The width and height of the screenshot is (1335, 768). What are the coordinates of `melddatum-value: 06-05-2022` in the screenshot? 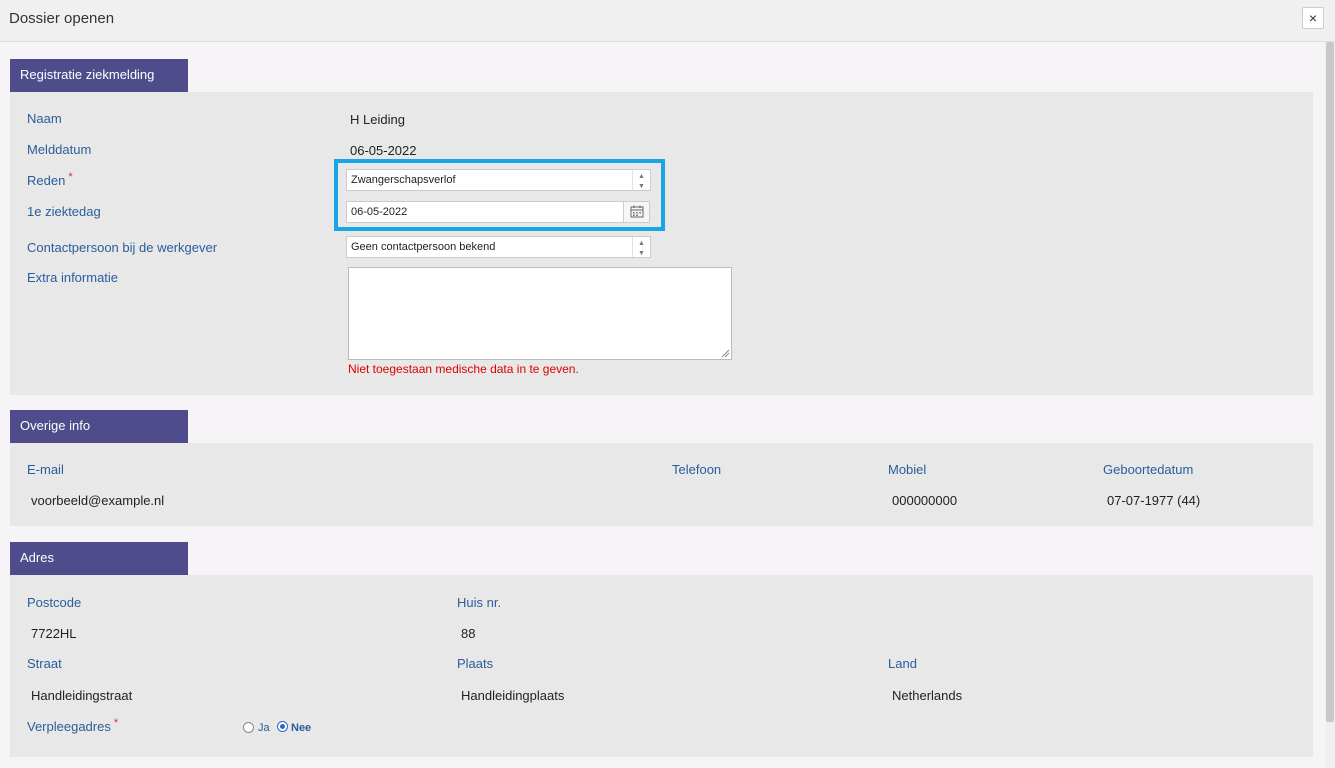 It's located at (383, 150).